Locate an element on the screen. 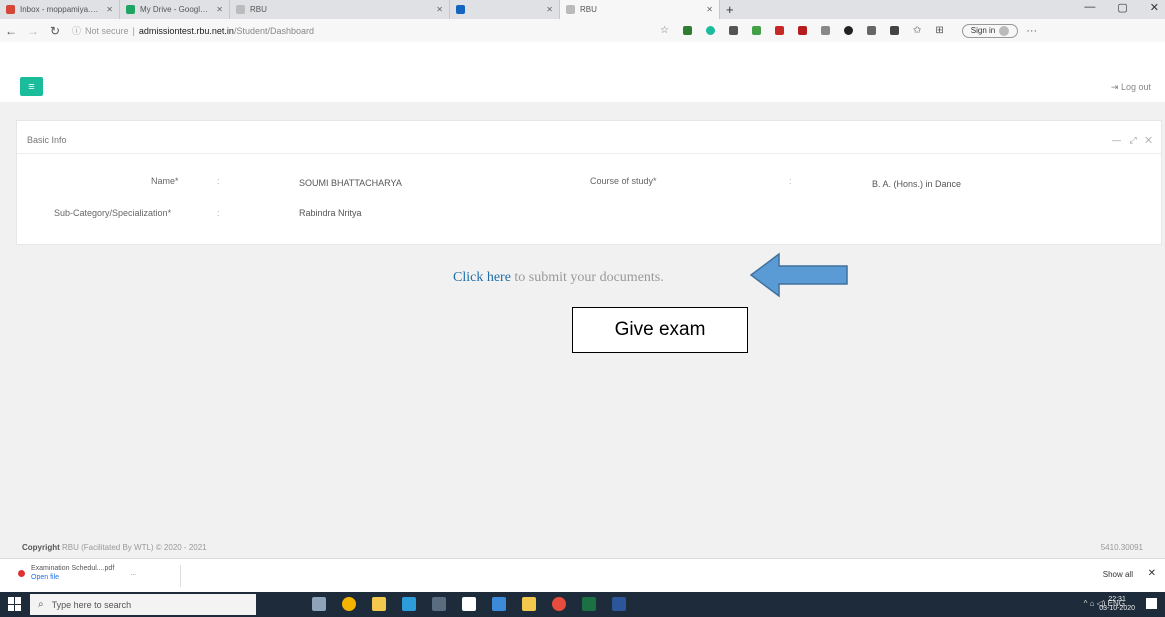  subcategory-value: Rabindra Nritya is located at coordinates (330, 213).